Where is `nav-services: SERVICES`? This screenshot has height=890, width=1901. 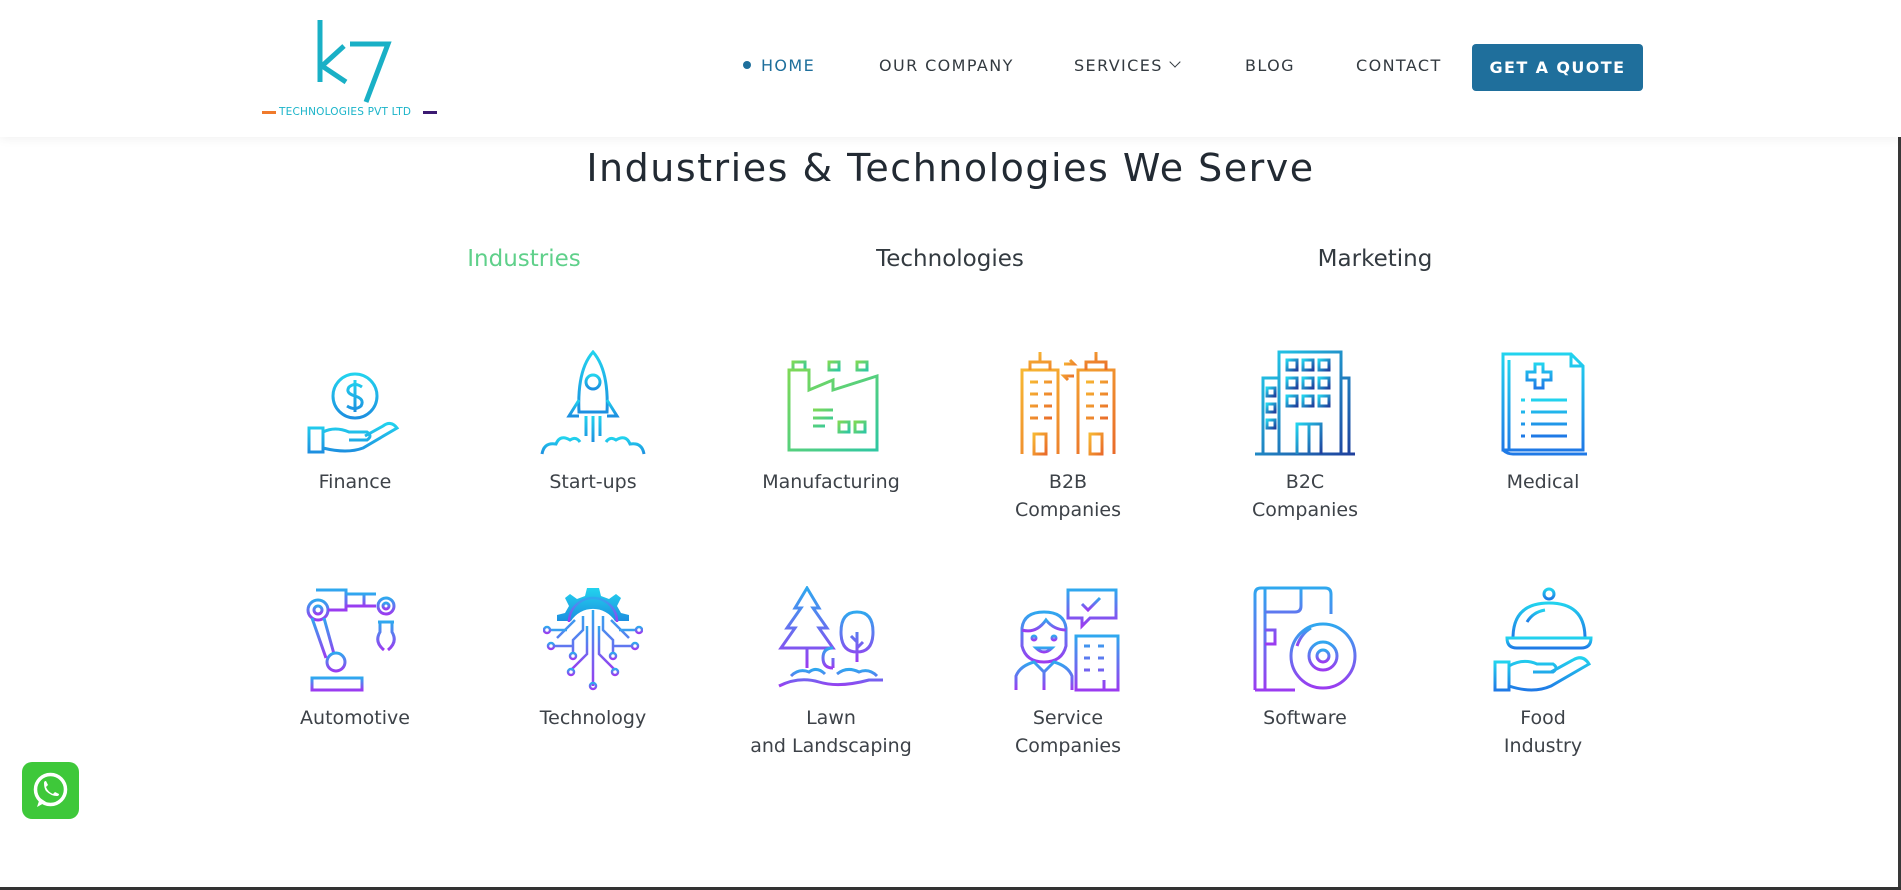
nav-services: SERVICES is located at coordinates (1127, 65).